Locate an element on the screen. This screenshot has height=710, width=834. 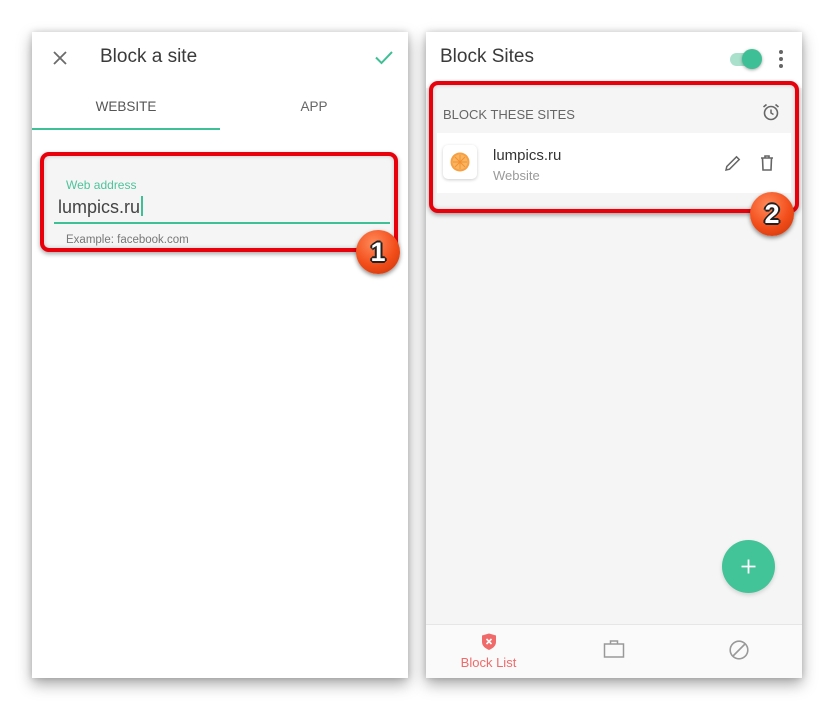
plus-icon is located at coordinates (748, 566).